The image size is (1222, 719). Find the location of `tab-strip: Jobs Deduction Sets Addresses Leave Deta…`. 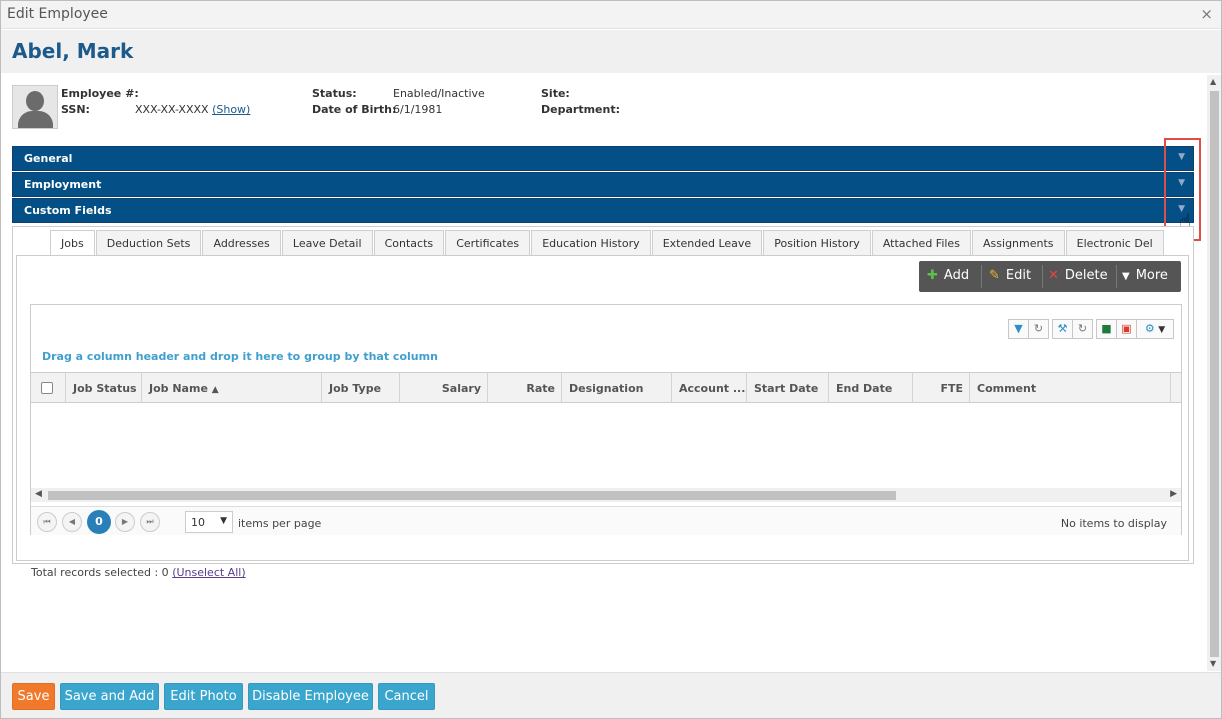

tab-strip: Jobs Deduction Sets Addresses Leave Deta… is located at coordinates (615, 243).